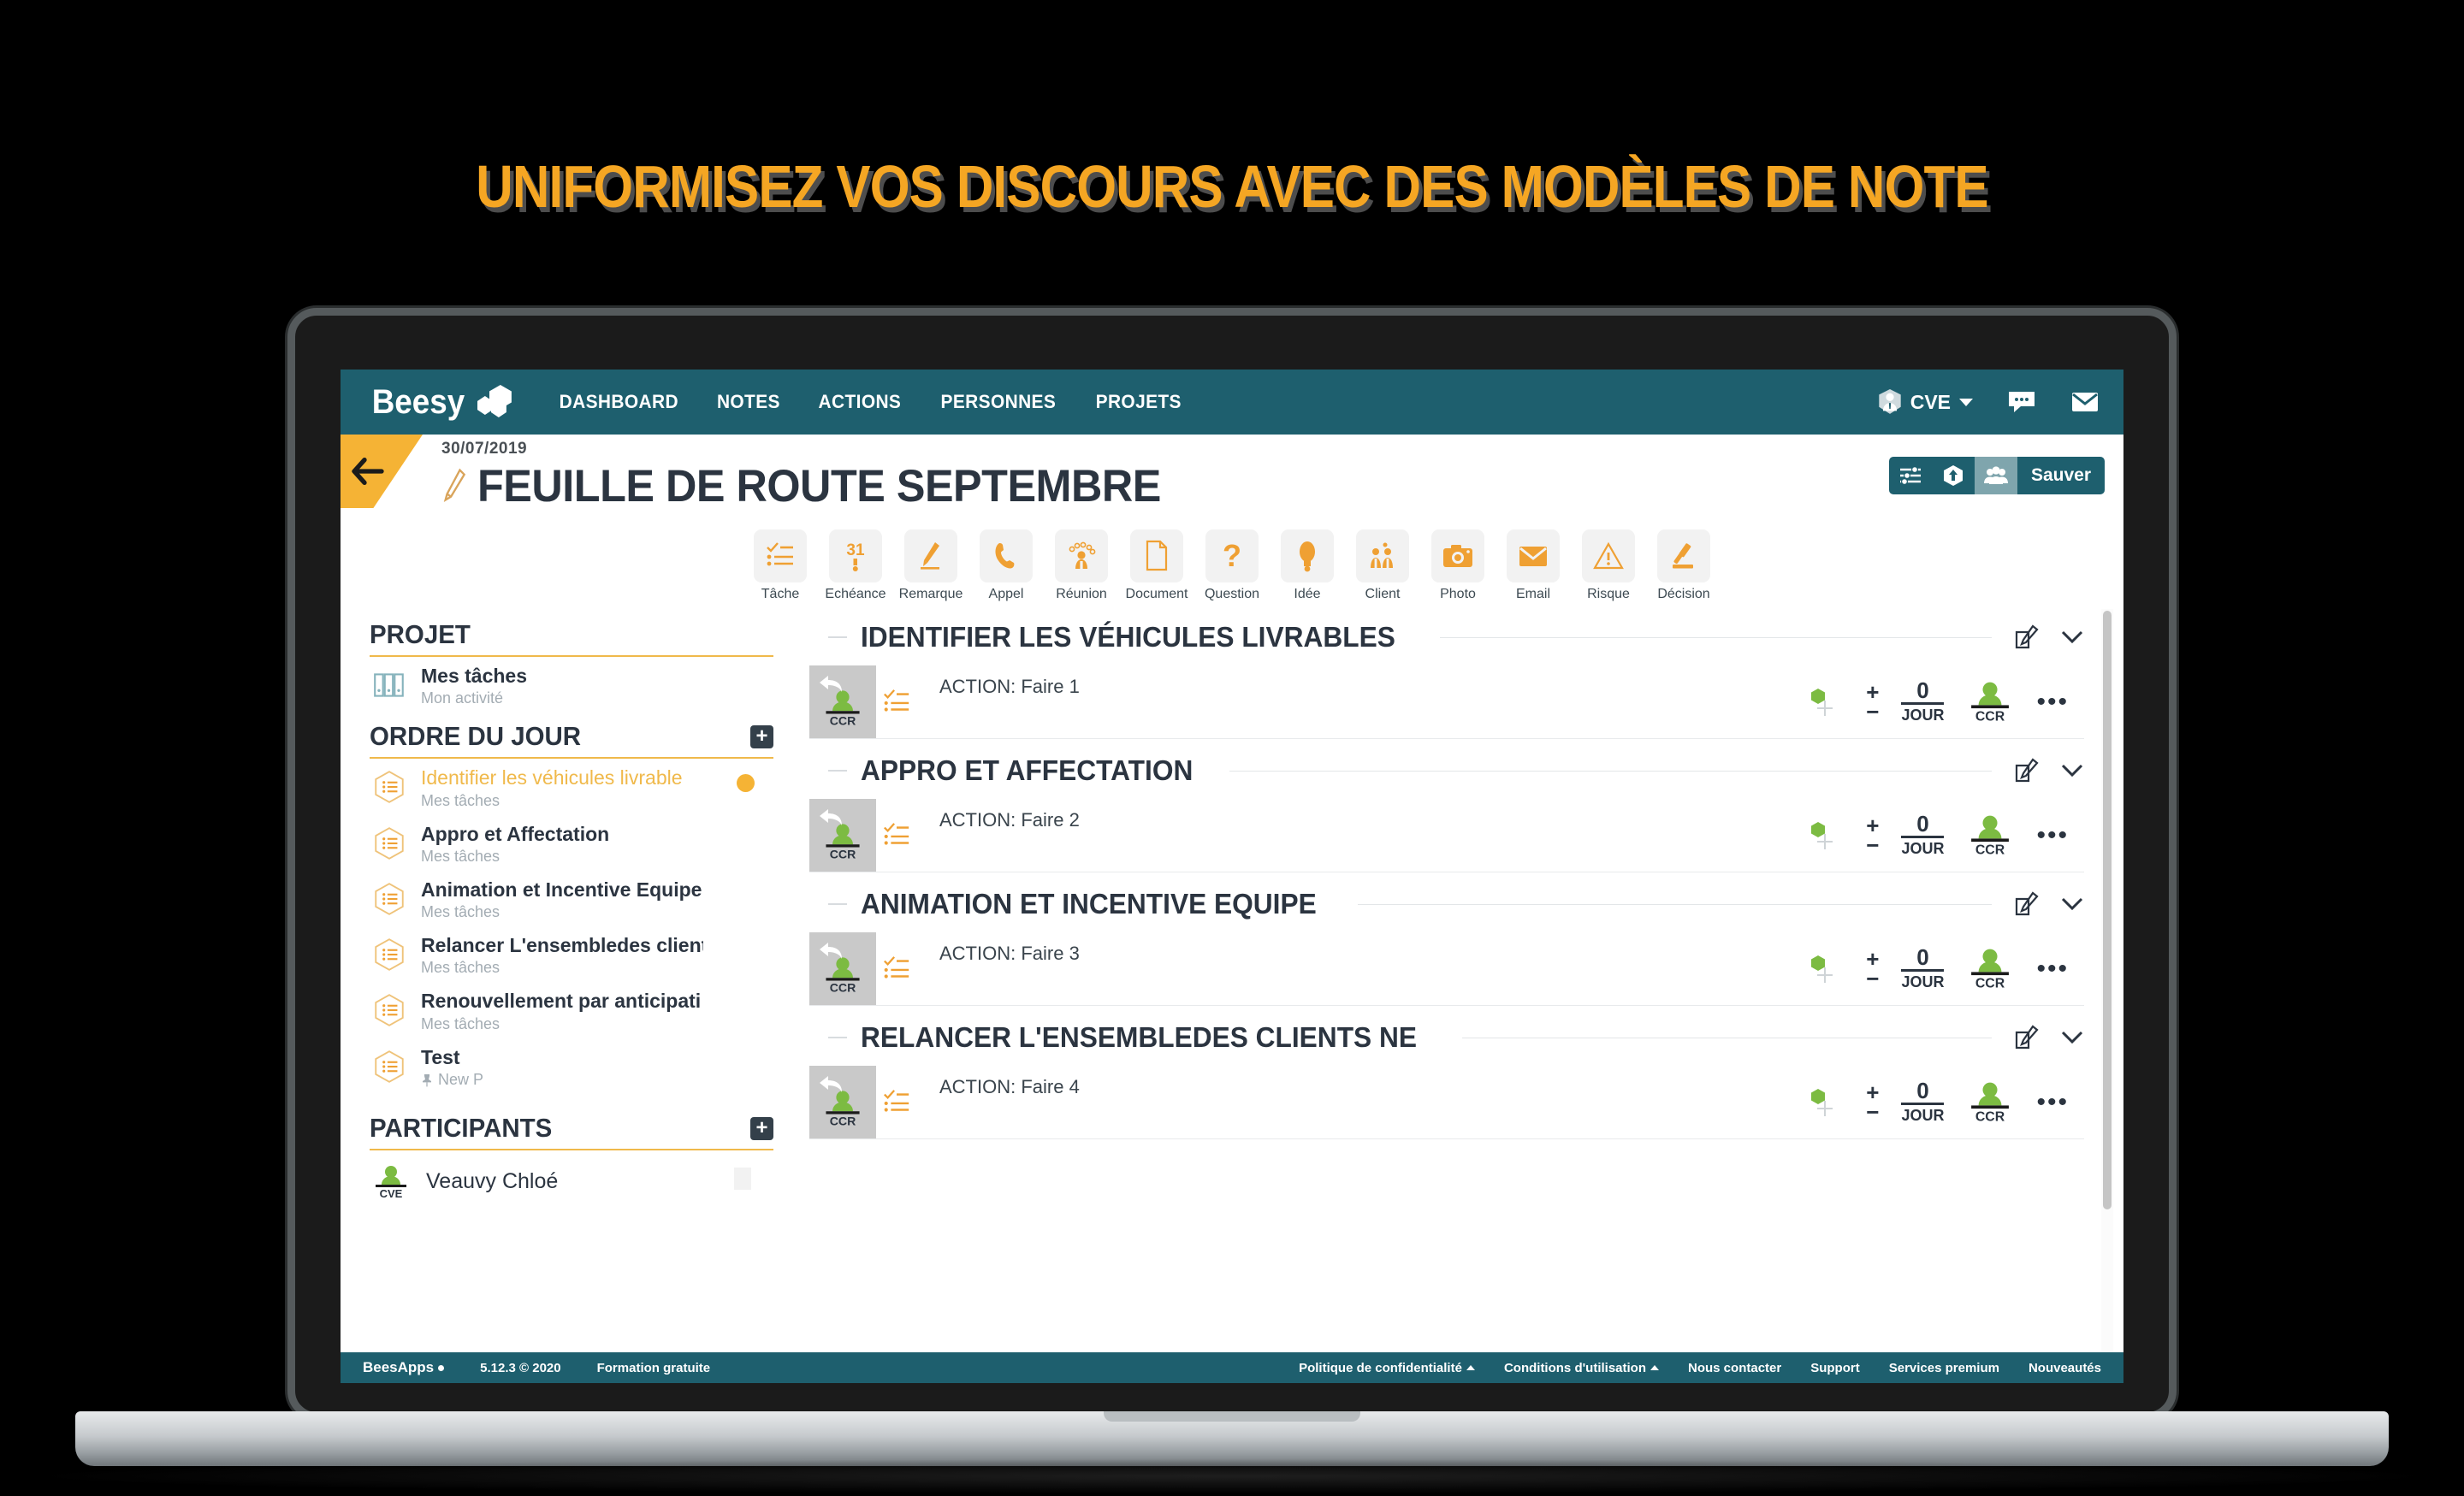 The height and width of the screenshot is (1496, 2464). I want to click on footer-link-support: Support, so click(1835, 1368).